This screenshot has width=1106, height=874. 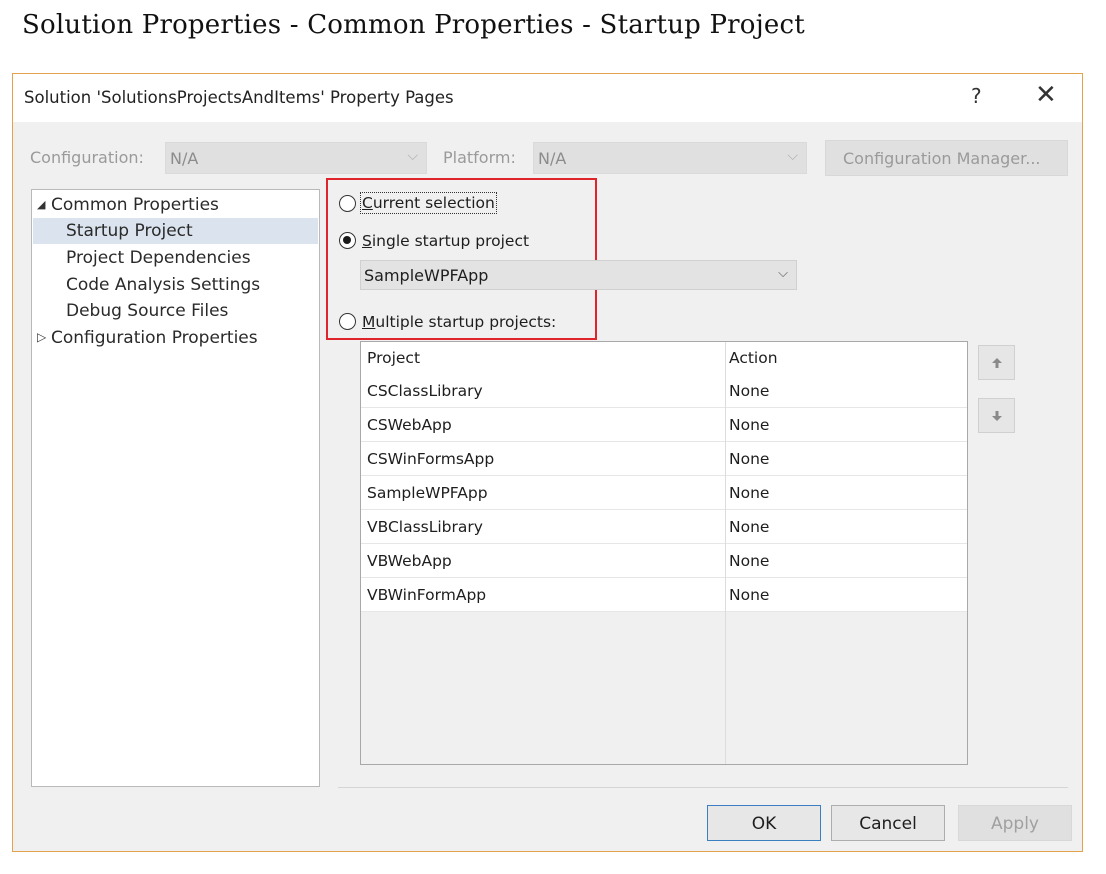 What do you see at coordinates (664, 358) in the screenshot?
I see `grid-header: Project Action` at bounding box center [664, 358].